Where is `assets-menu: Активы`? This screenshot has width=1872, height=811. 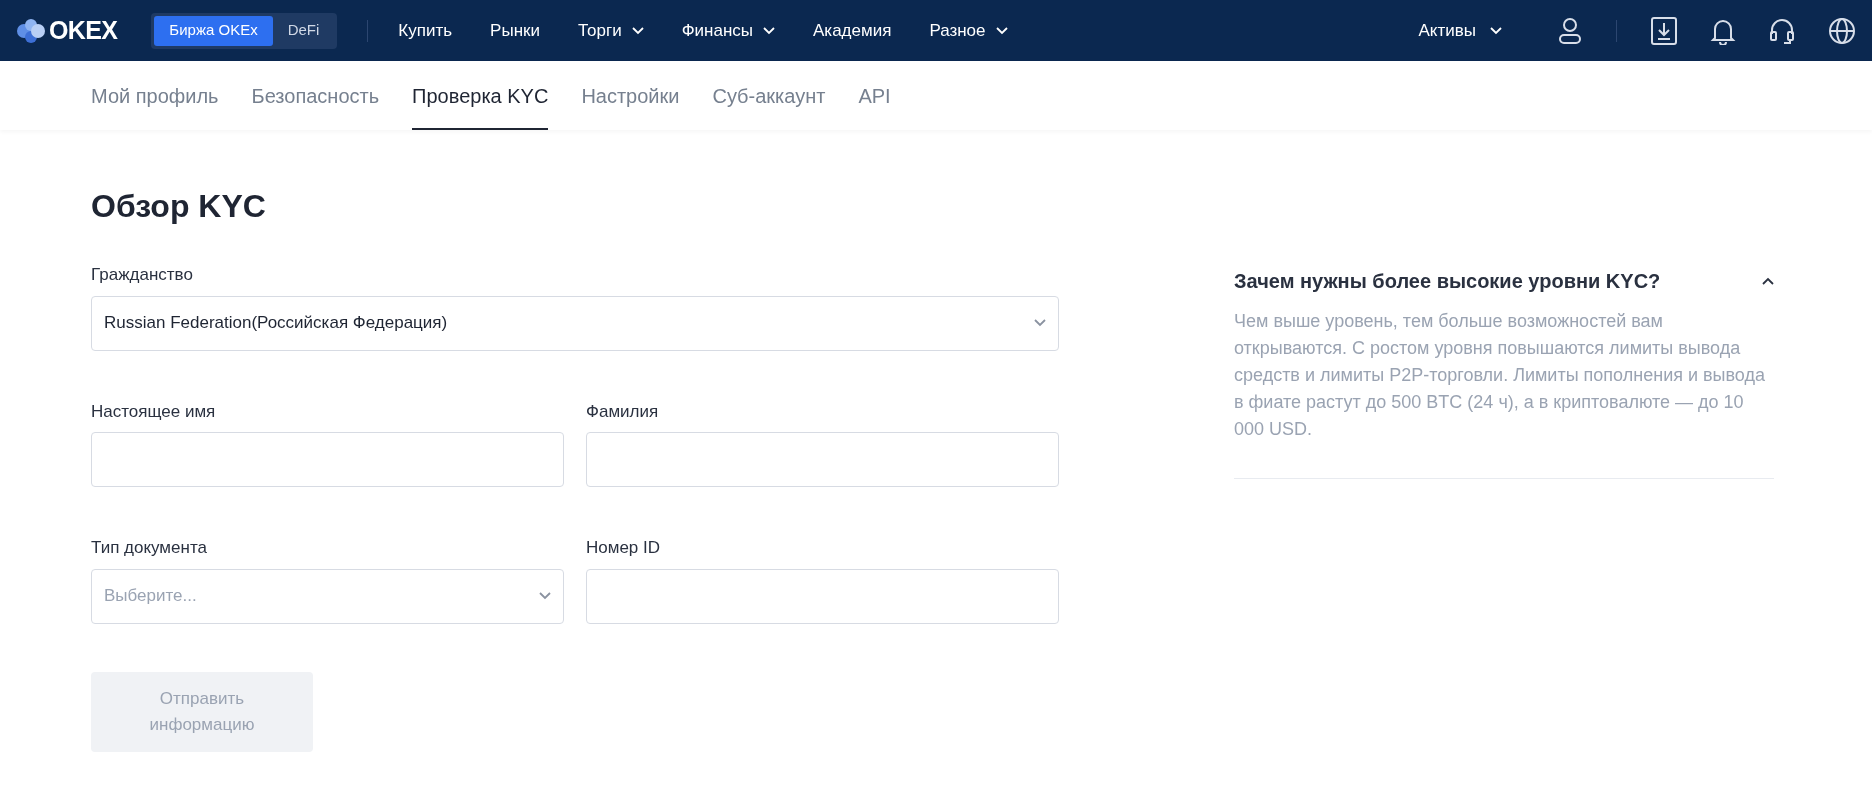
assets-menu: Активы is located at coordinates (1460, 30).